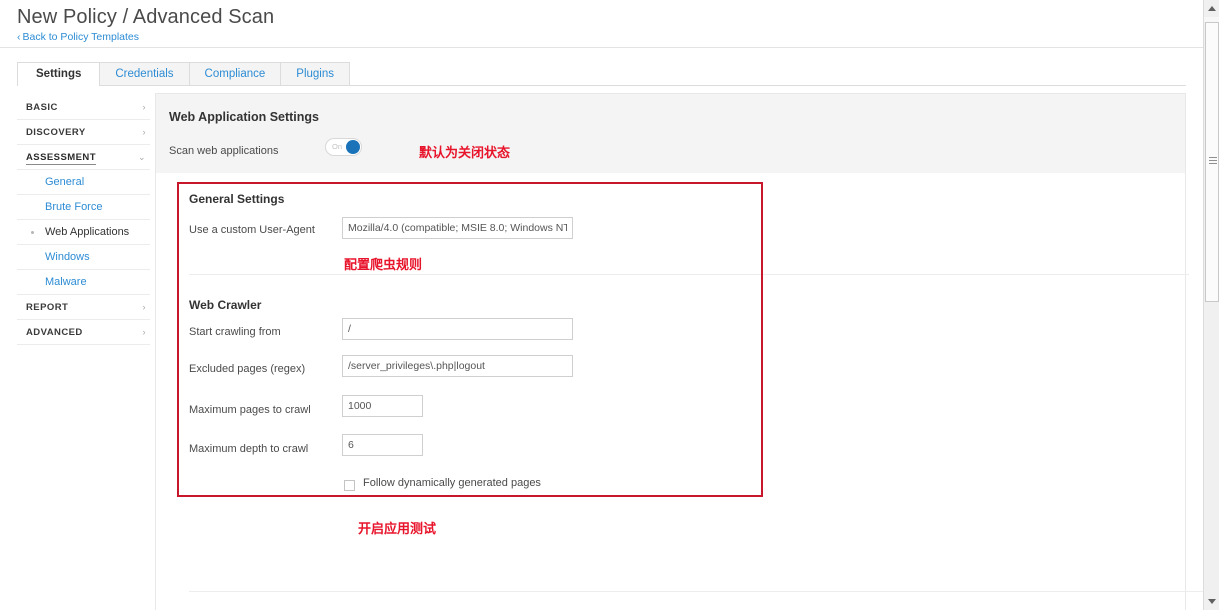 This screenshot has width=1219, height=610. I want to click on sidebar-group-basic: BASIC ›, so click(83, 107).